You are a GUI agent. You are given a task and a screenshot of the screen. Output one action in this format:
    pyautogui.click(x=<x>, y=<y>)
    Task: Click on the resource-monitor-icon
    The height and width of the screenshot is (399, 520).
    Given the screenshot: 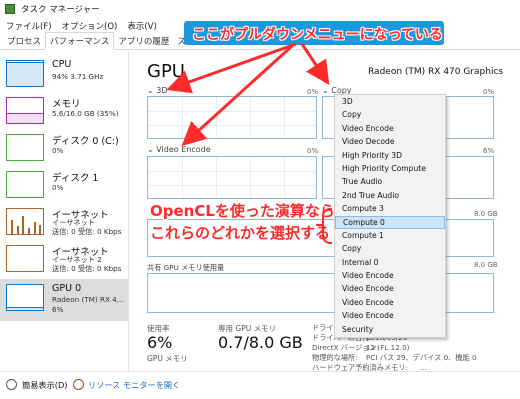 What is the action you would take?
    pyautogui.click(x=78, y=384)
    